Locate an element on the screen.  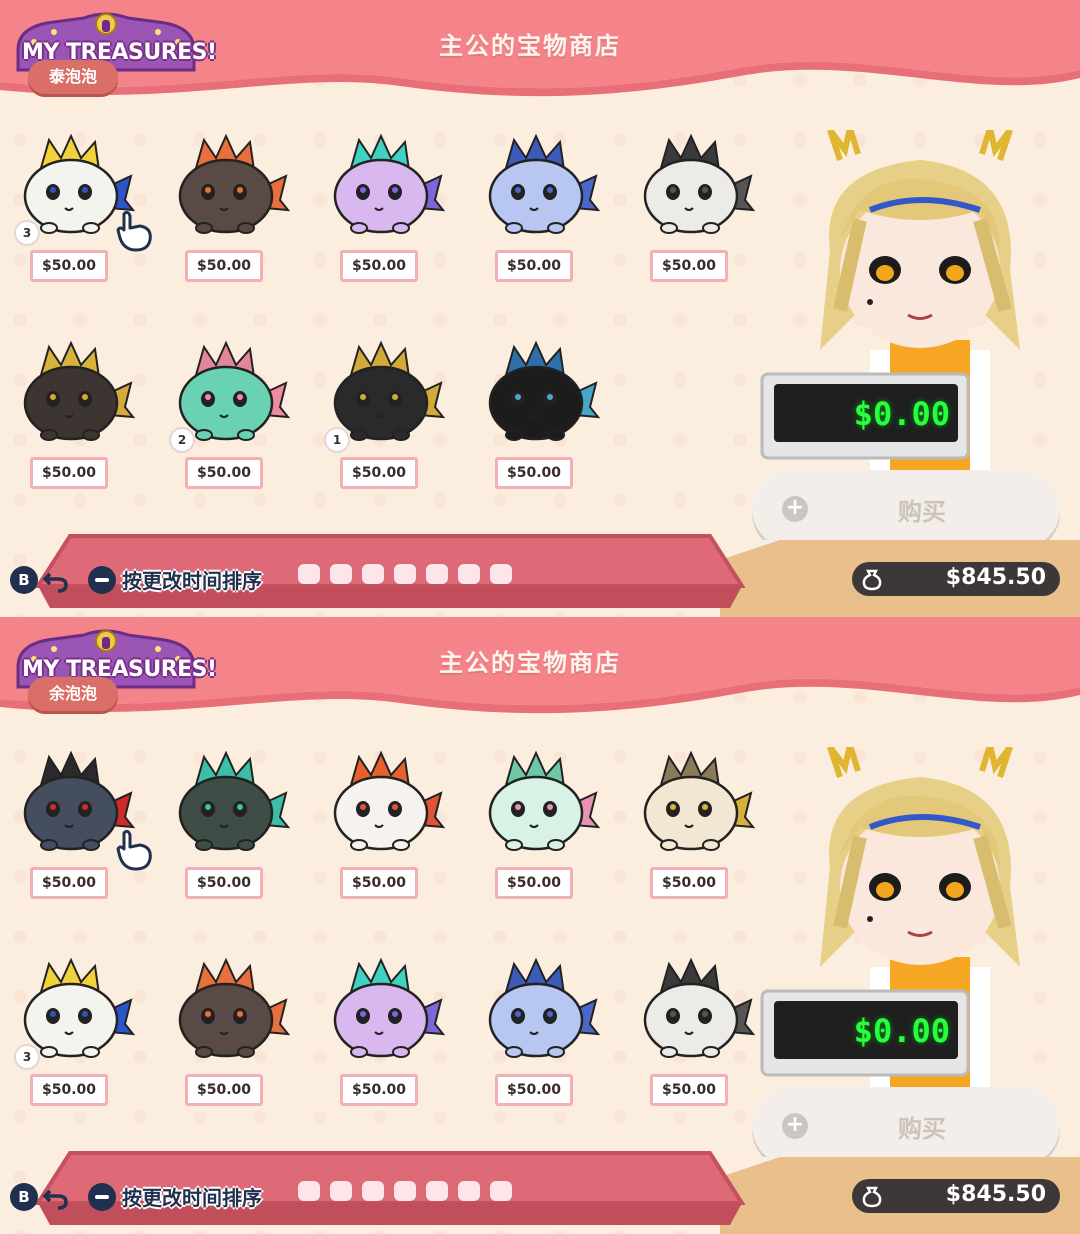
owned-count-badge: 1 is located at coordinates (337, 440).